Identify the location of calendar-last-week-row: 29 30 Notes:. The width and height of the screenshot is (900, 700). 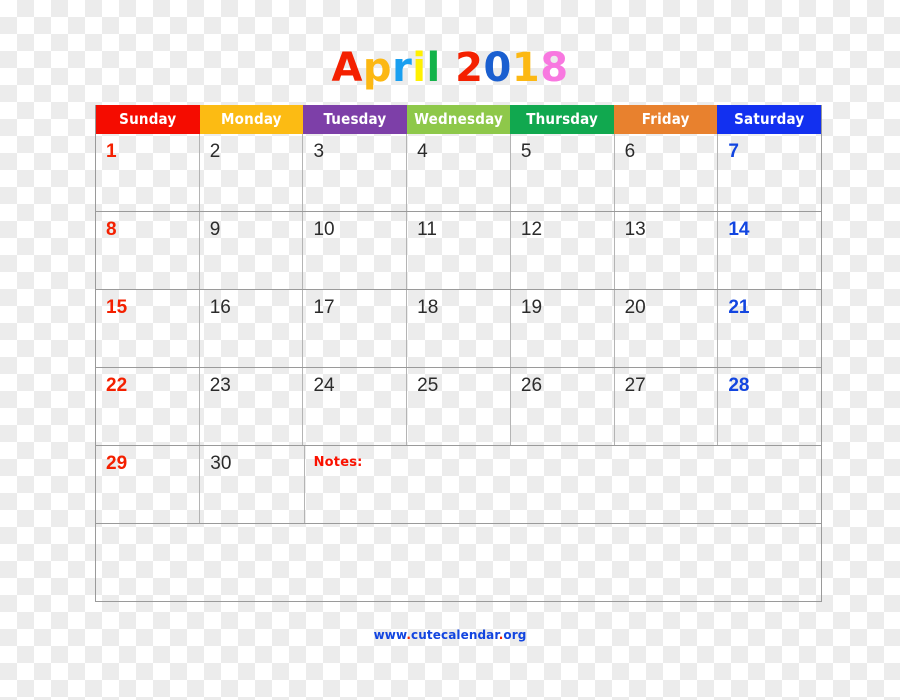
(458, 485).